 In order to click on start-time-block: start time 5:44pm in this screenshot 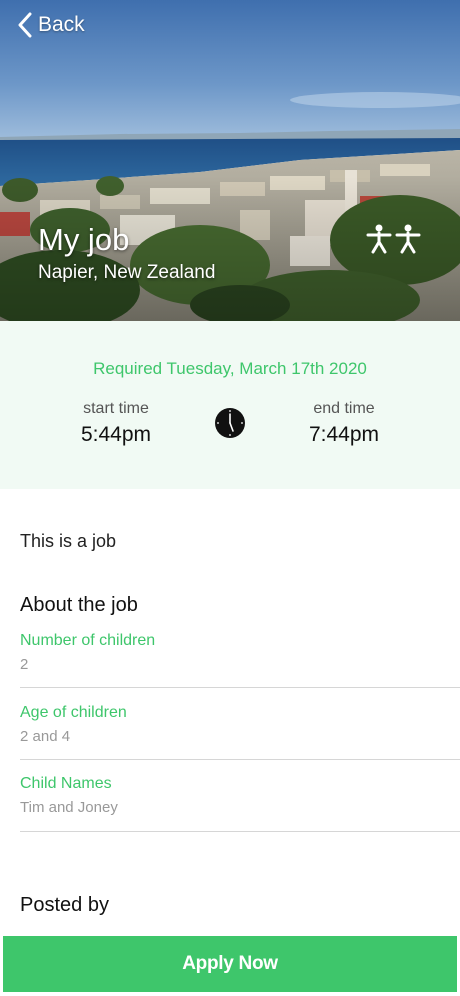, I will do `click(116, 423)`.